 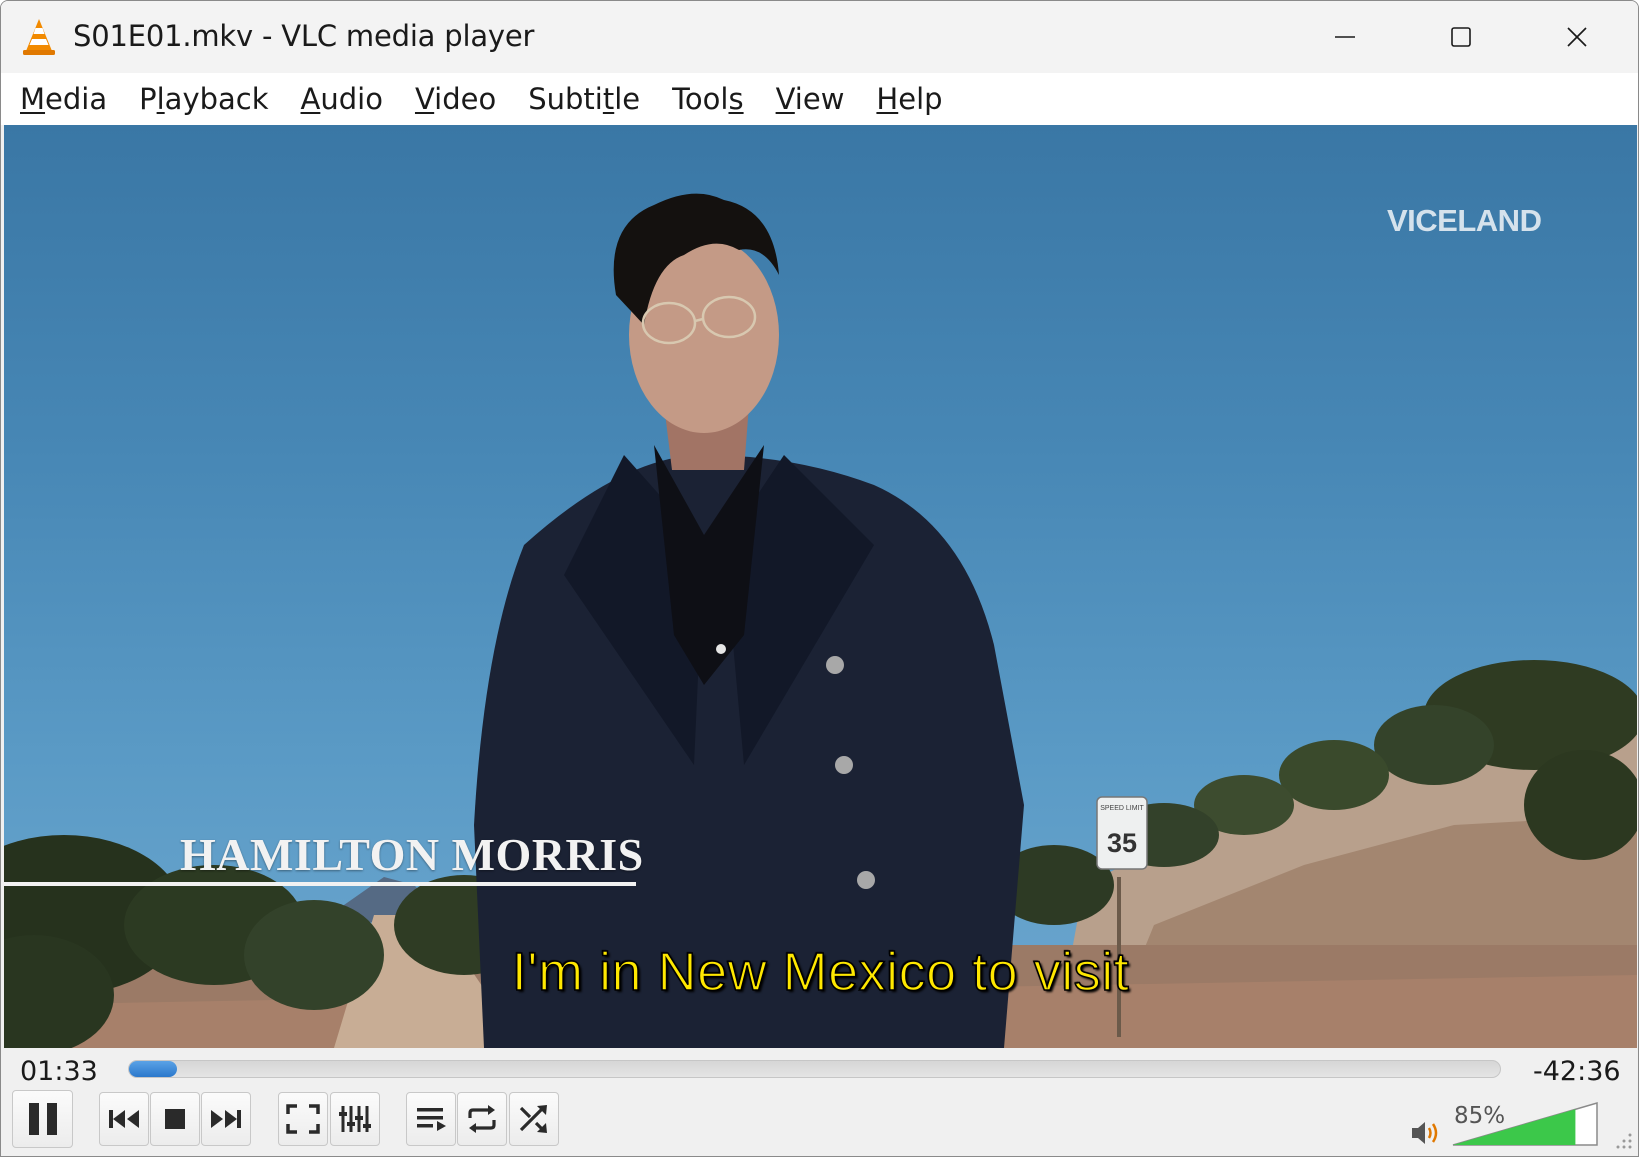 What do you see at coordinates (203, 99) in the screenshot?
I see `menu-playback: Playback` at bounding box center [203, 99].